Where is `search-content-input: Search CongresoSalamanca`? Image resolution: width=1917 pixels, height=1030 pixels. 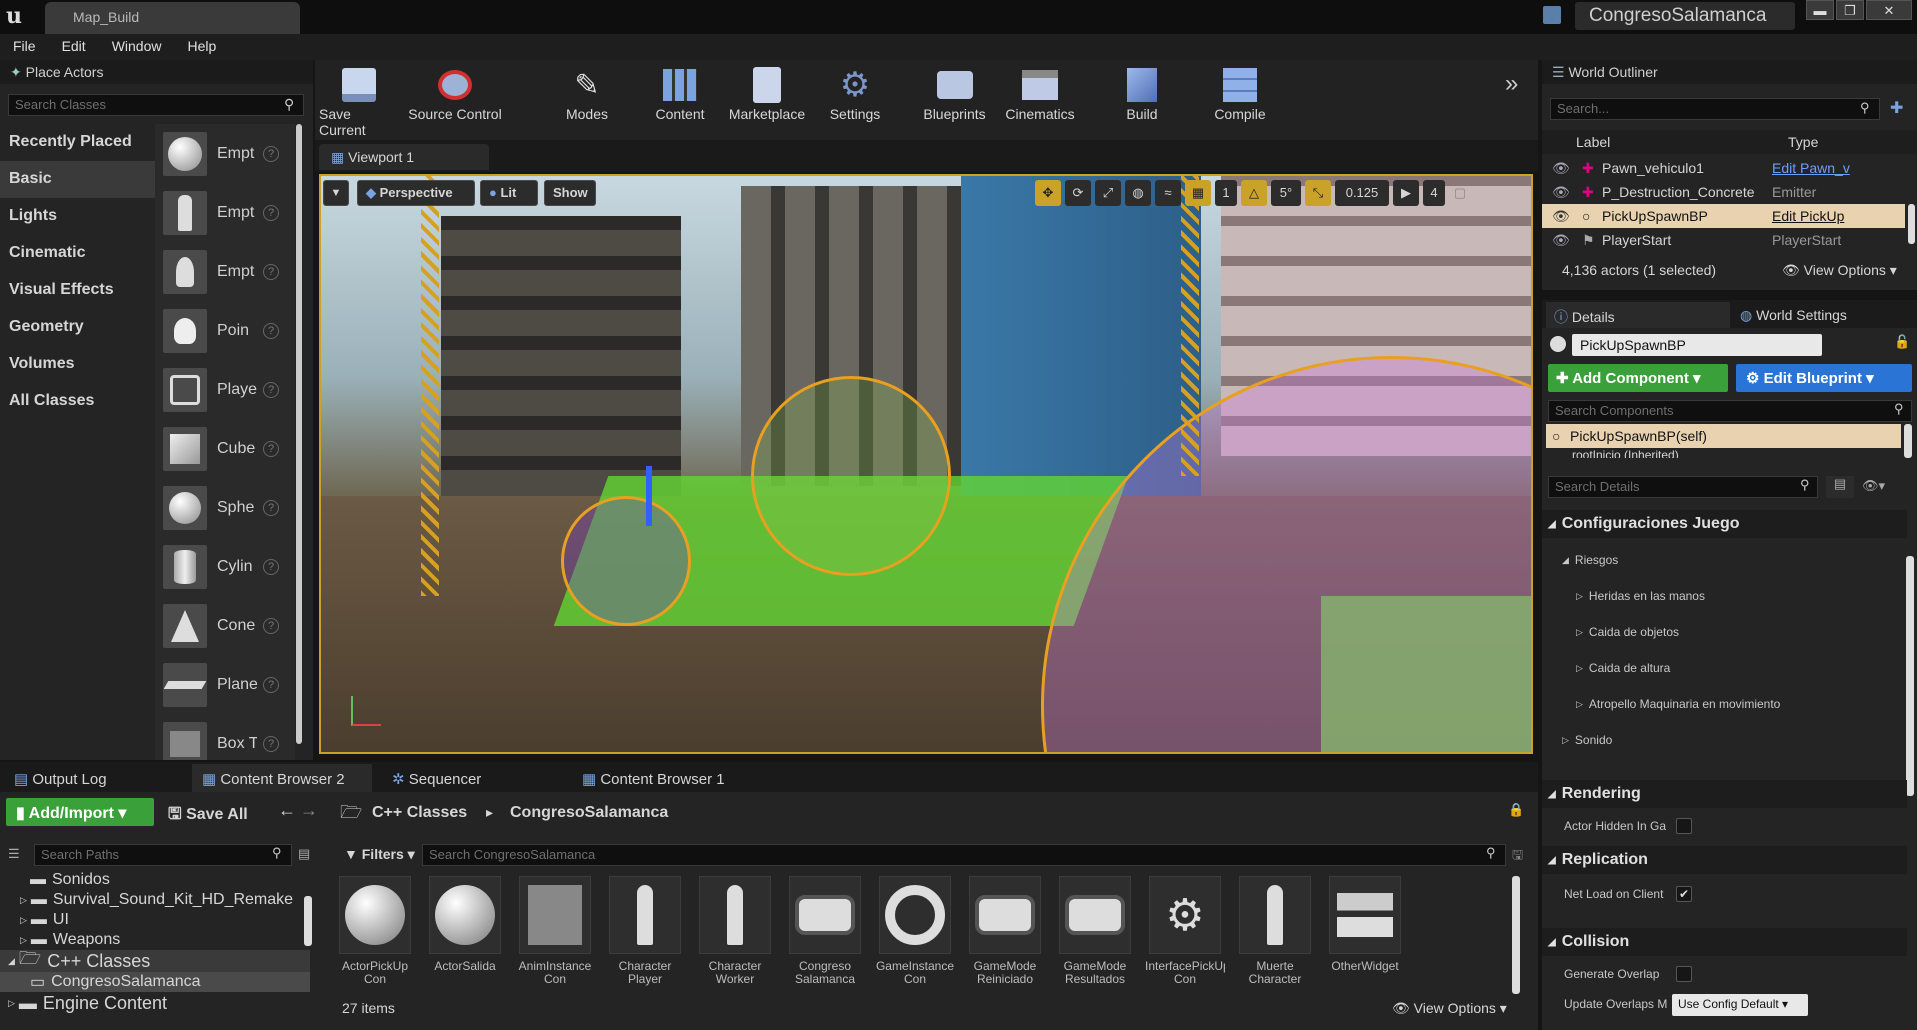
search-content-input: Search CongresoSalamanca is located at coordinates (964, 855).